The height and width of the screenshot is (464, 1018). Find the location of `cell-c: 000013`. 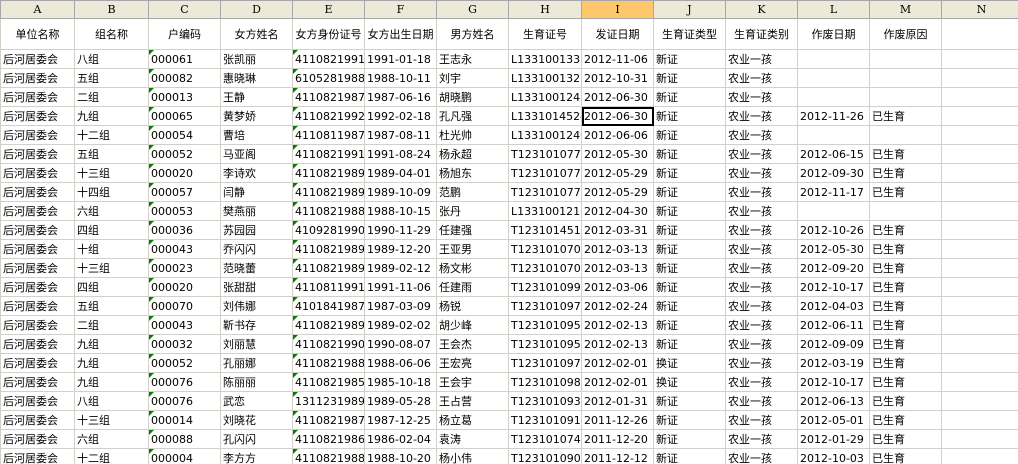

cell-c: 000013 is located at coordinates (184, 97).